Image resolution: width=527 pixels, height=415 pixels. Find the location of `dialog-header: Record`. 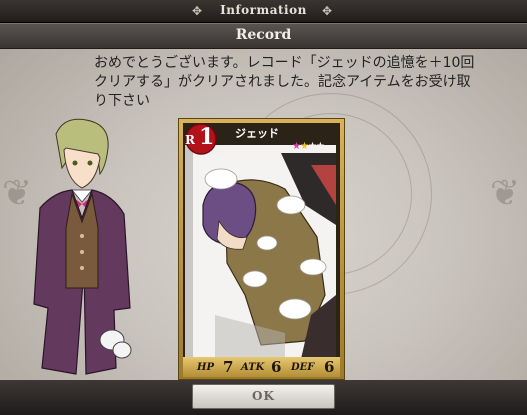

dialog-header: Record is located at coordinates (263, 36).